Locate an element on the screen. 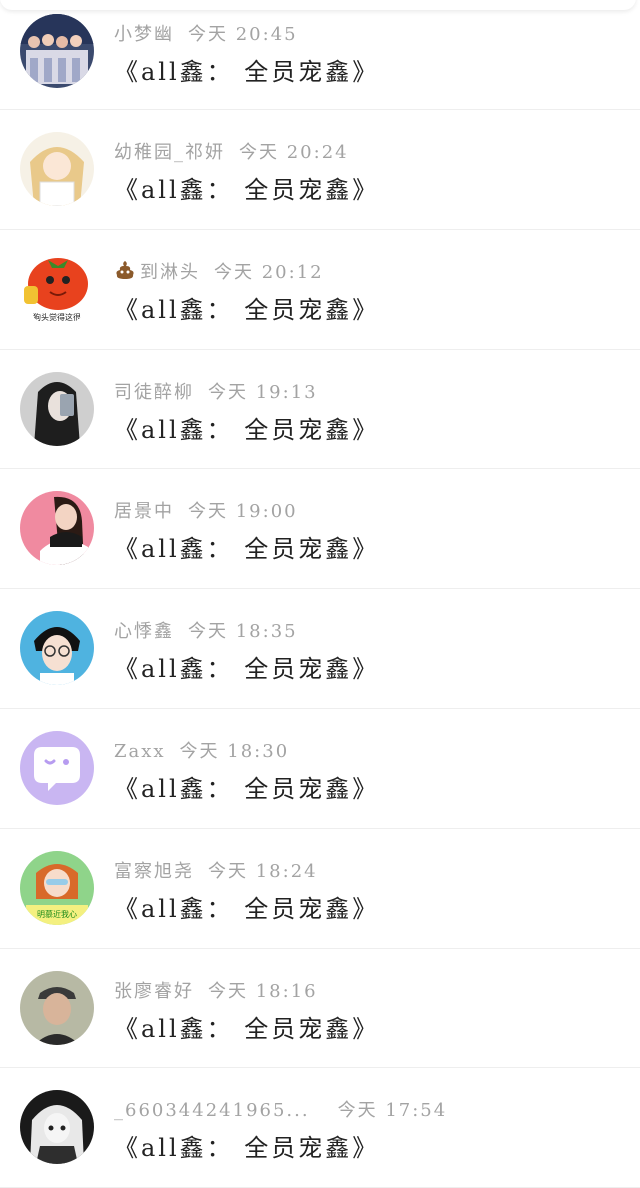 Image resolution: width=640 pixels, height=1188 pixels. avatar: 狗头觉得这很 is located at coordinates (57, 288).